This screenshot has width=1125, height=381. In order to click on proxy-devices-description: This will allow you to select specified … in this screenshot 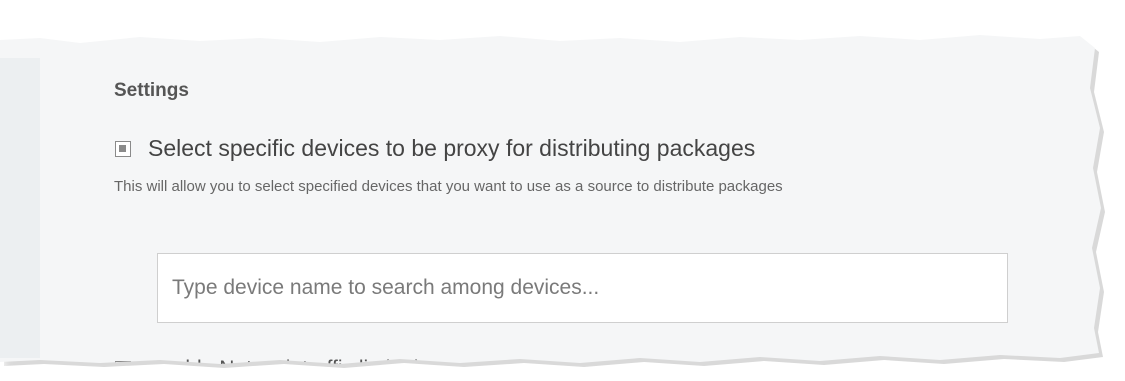, I will do `click(448, 186)`.